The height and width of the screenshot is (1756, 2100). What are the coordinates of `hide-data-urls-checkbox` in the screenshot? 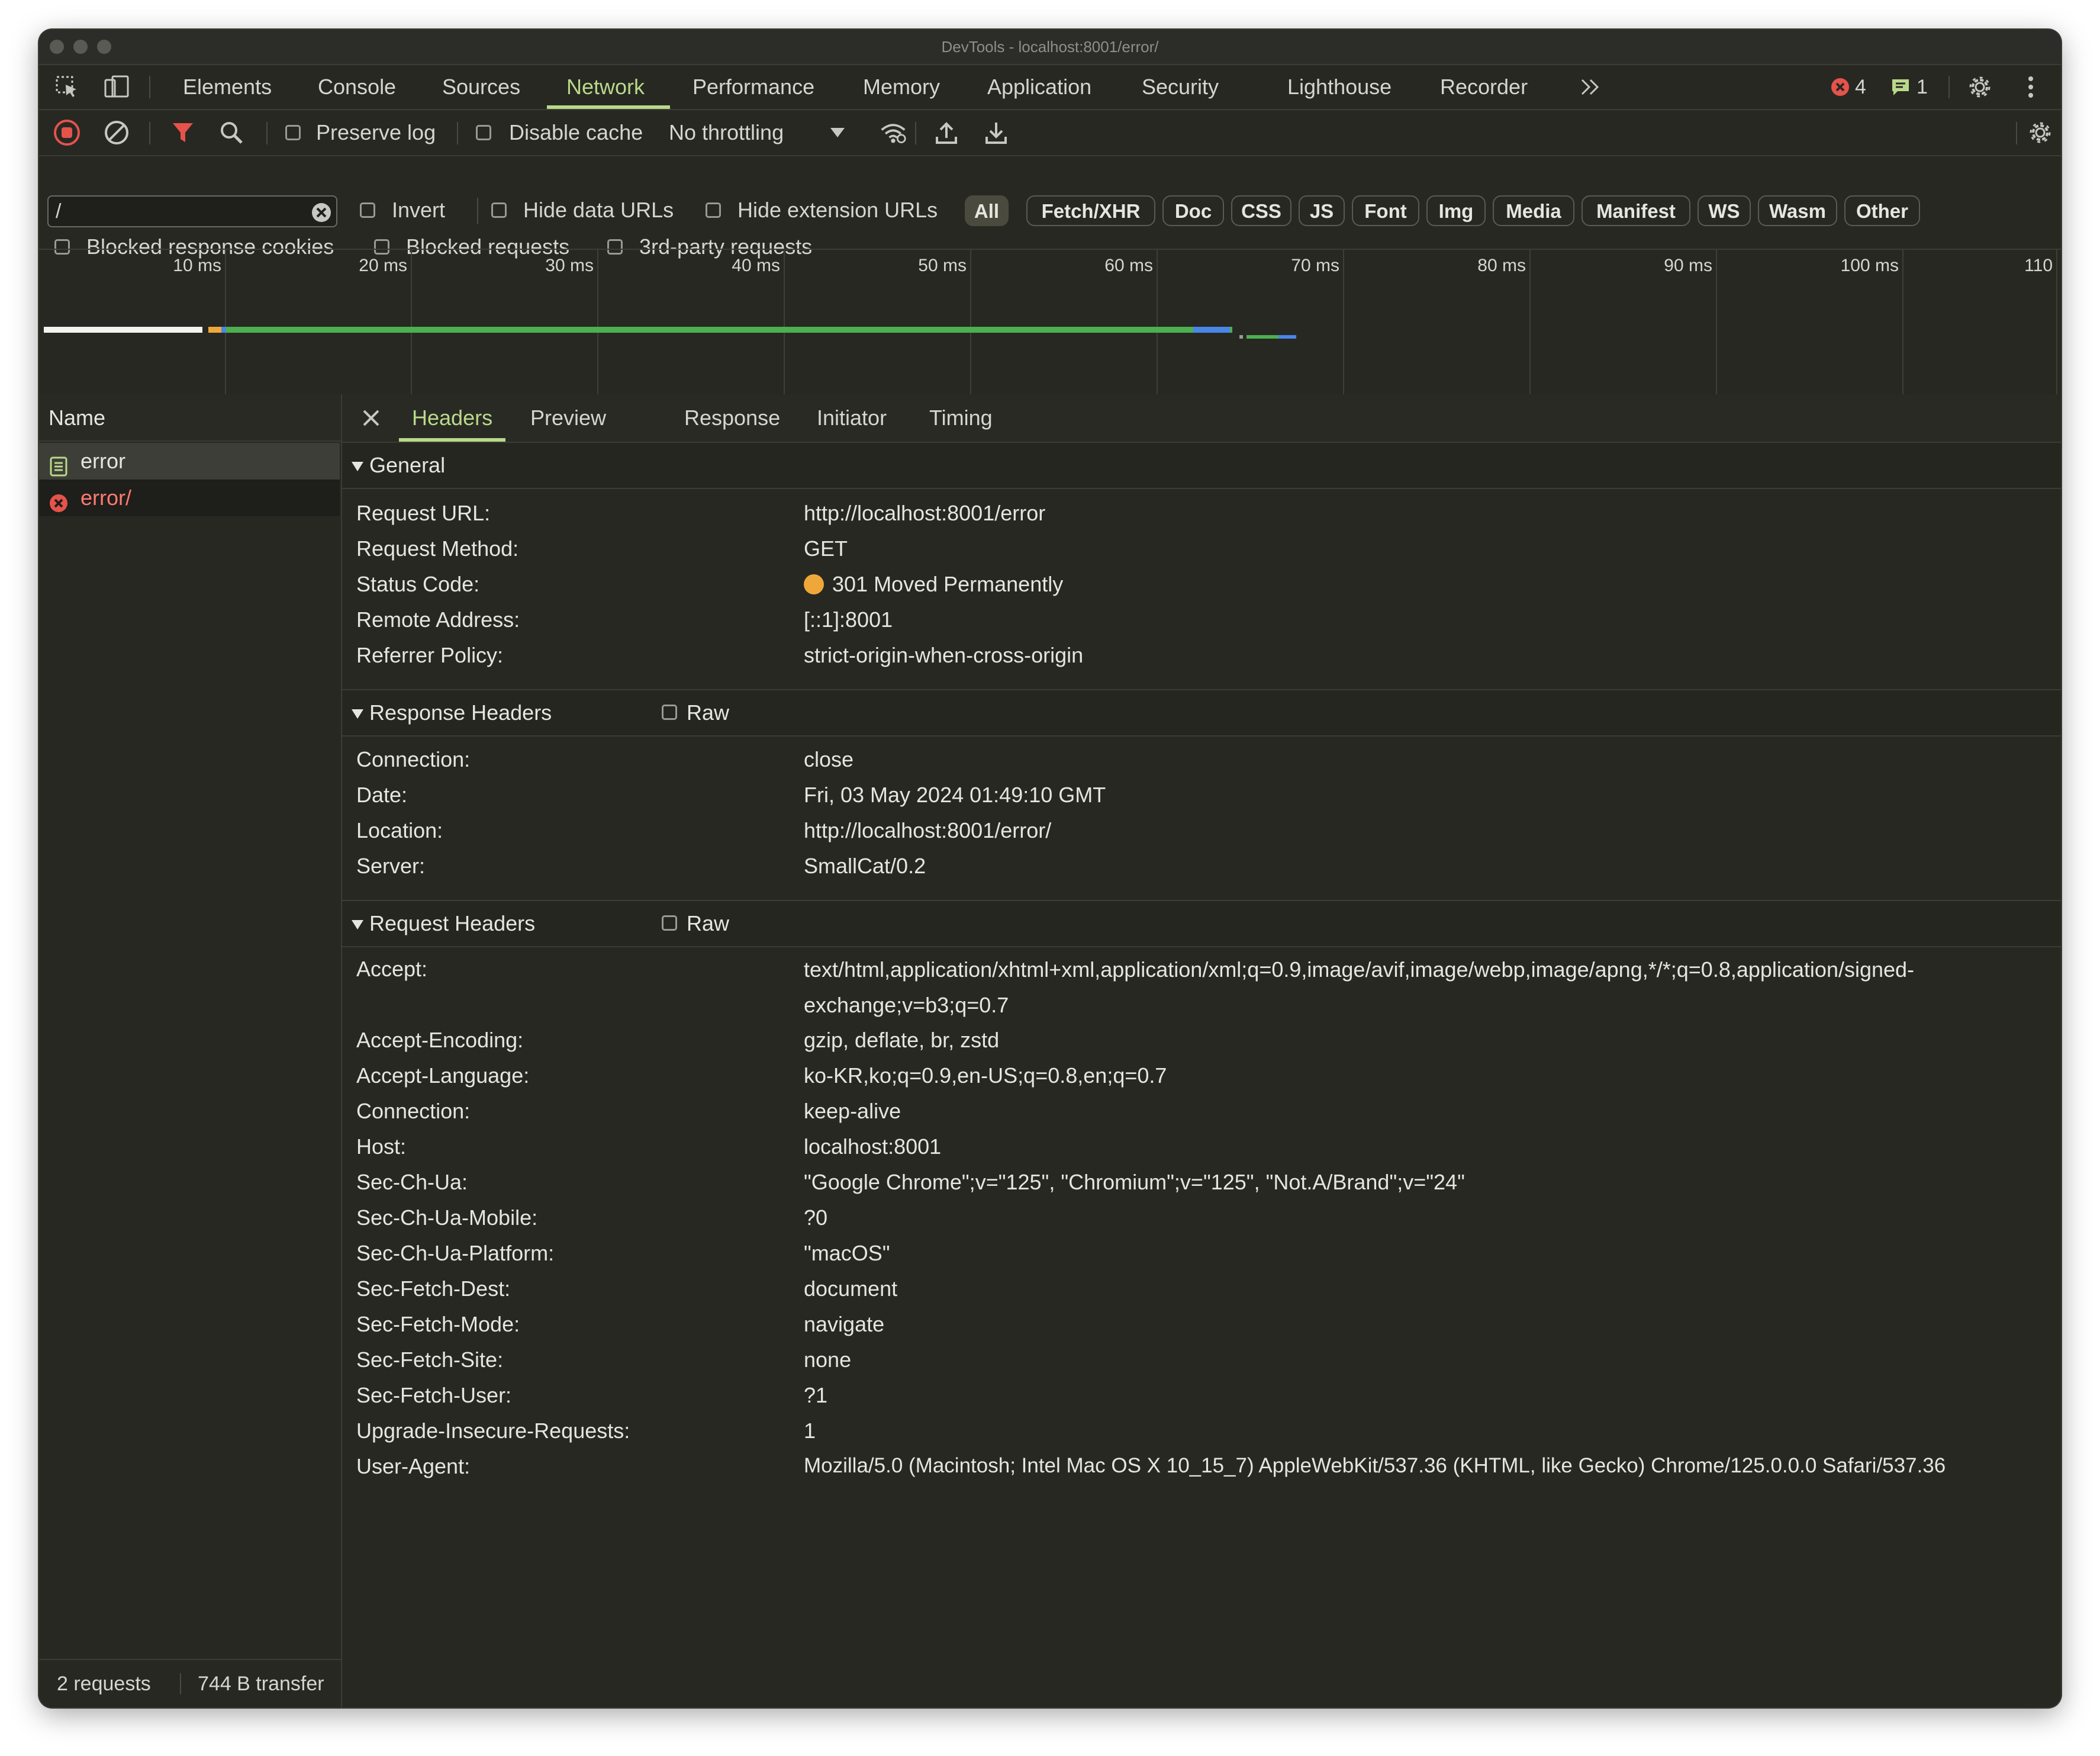 It's located at (499, 210).